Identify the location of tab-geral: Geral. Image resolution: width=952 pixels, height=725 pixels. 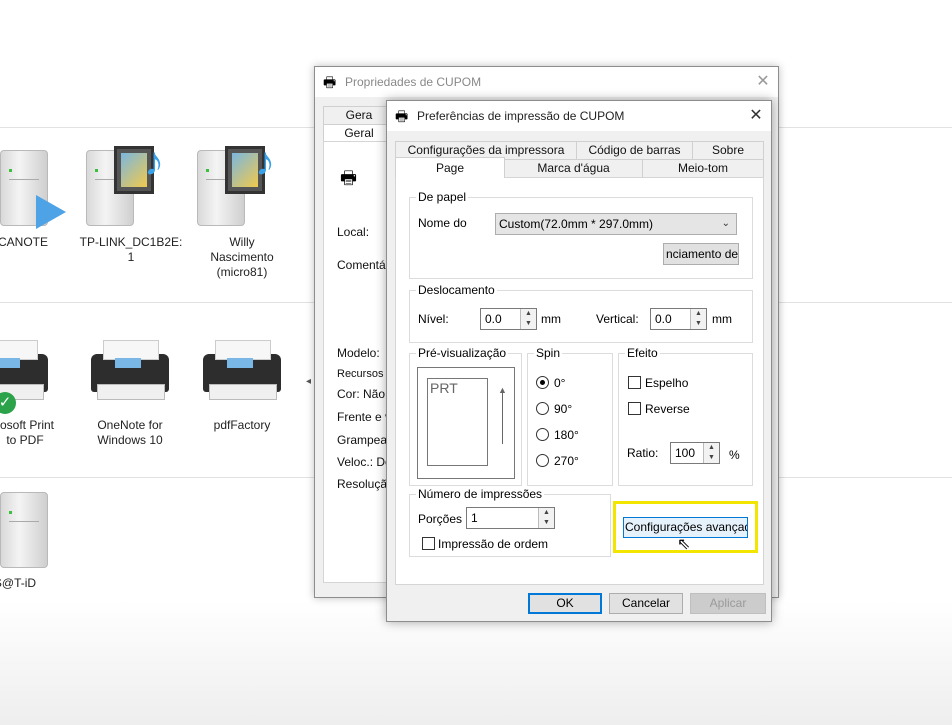
(359, 133).